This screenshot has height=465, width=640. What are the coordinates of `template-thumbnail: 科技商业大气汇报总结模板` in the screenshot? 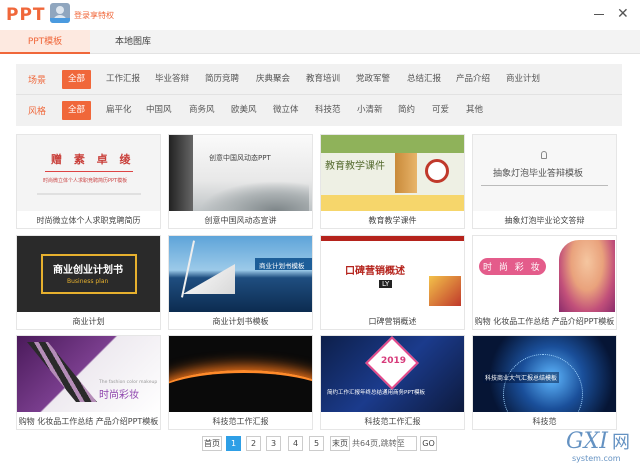 It's located at (544, 374).